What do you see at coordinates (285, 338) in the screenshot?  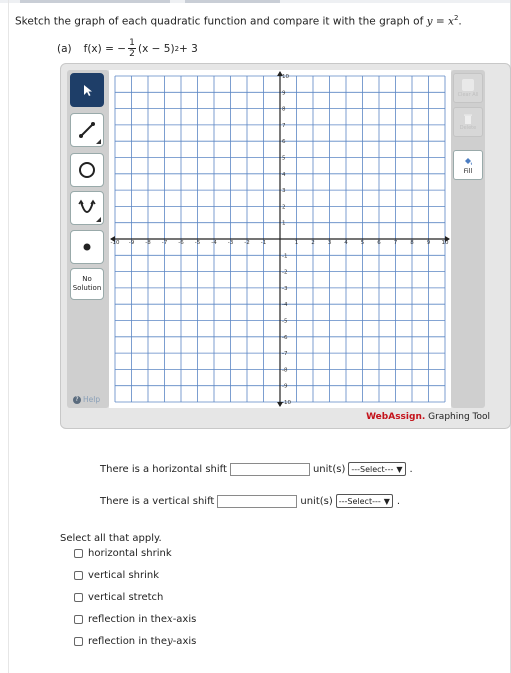 I see `y-tick-label: -6` at bounding box center [285, 338].